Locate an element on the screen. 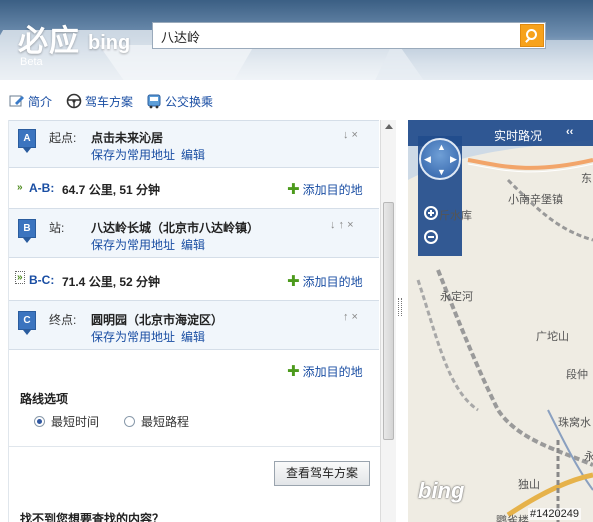  intro-link: 简介 is located at coordinates (30, 101).